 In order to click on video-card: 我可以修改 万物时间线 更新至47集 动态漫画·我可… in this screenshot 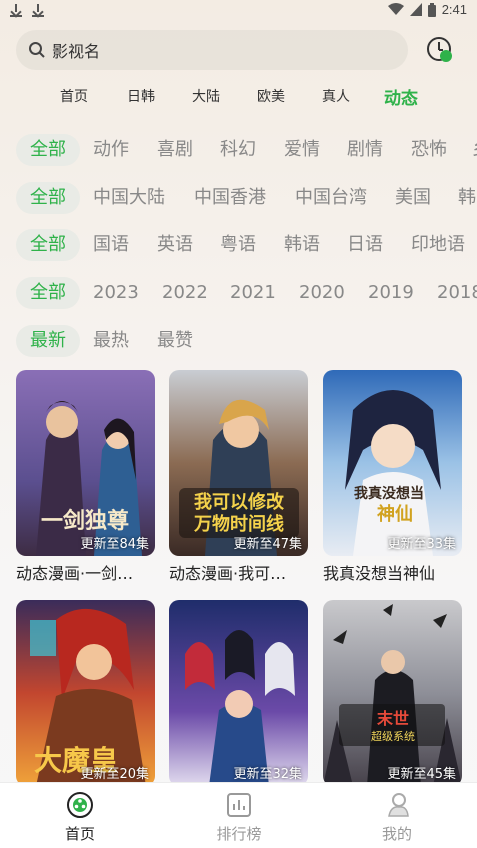, I will do `click(238, 477)`.